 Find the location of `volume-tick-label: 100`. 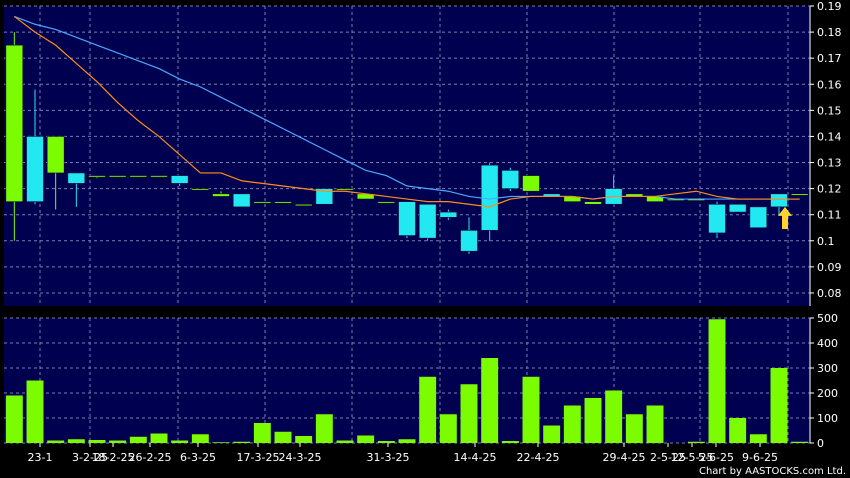

volume-tick-label: 100 is located at coordinates (827, 418).